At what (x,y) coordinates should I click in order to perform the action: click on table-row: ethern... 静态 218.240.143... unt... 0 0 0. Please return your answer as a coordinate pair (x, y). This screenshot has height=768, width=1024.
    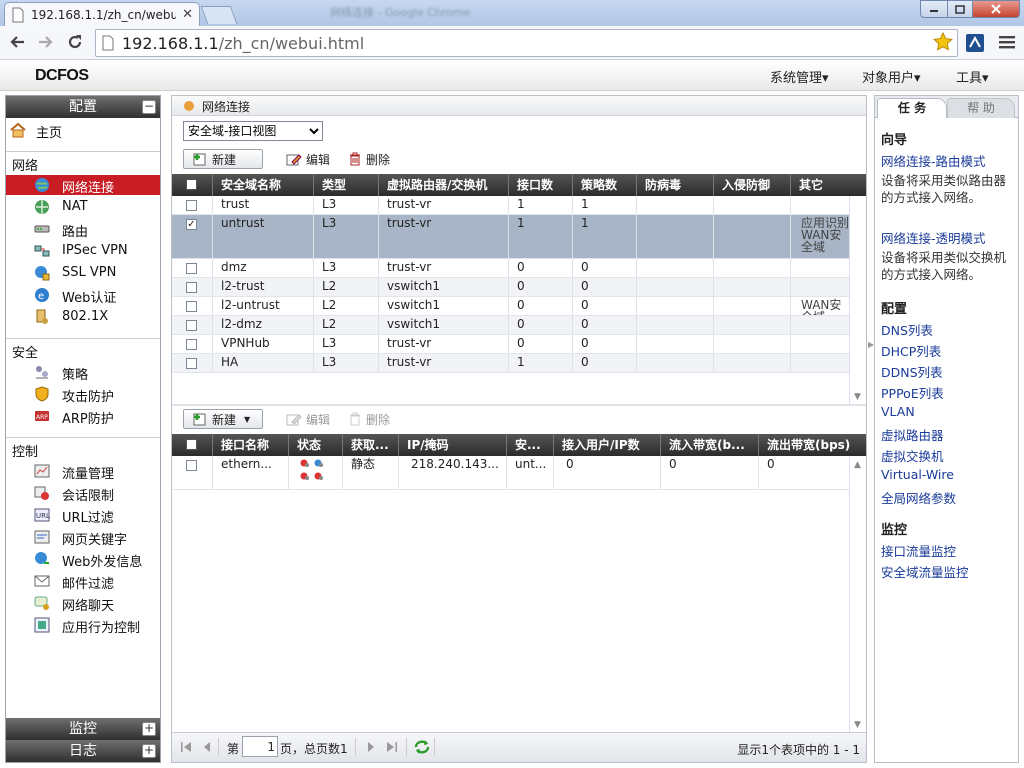
    Looking at the image, I should click on (510, 473).